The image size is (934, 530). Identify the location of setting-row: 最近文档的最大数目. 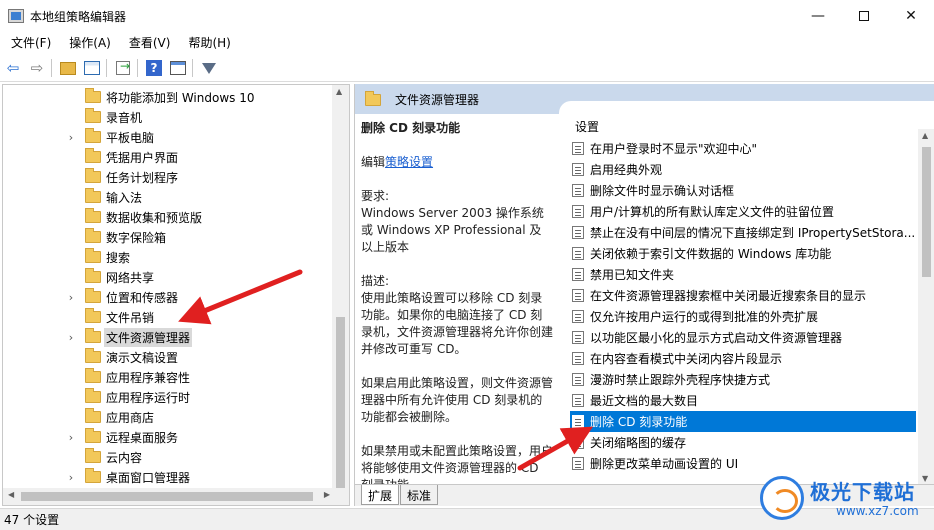
(743, 400).